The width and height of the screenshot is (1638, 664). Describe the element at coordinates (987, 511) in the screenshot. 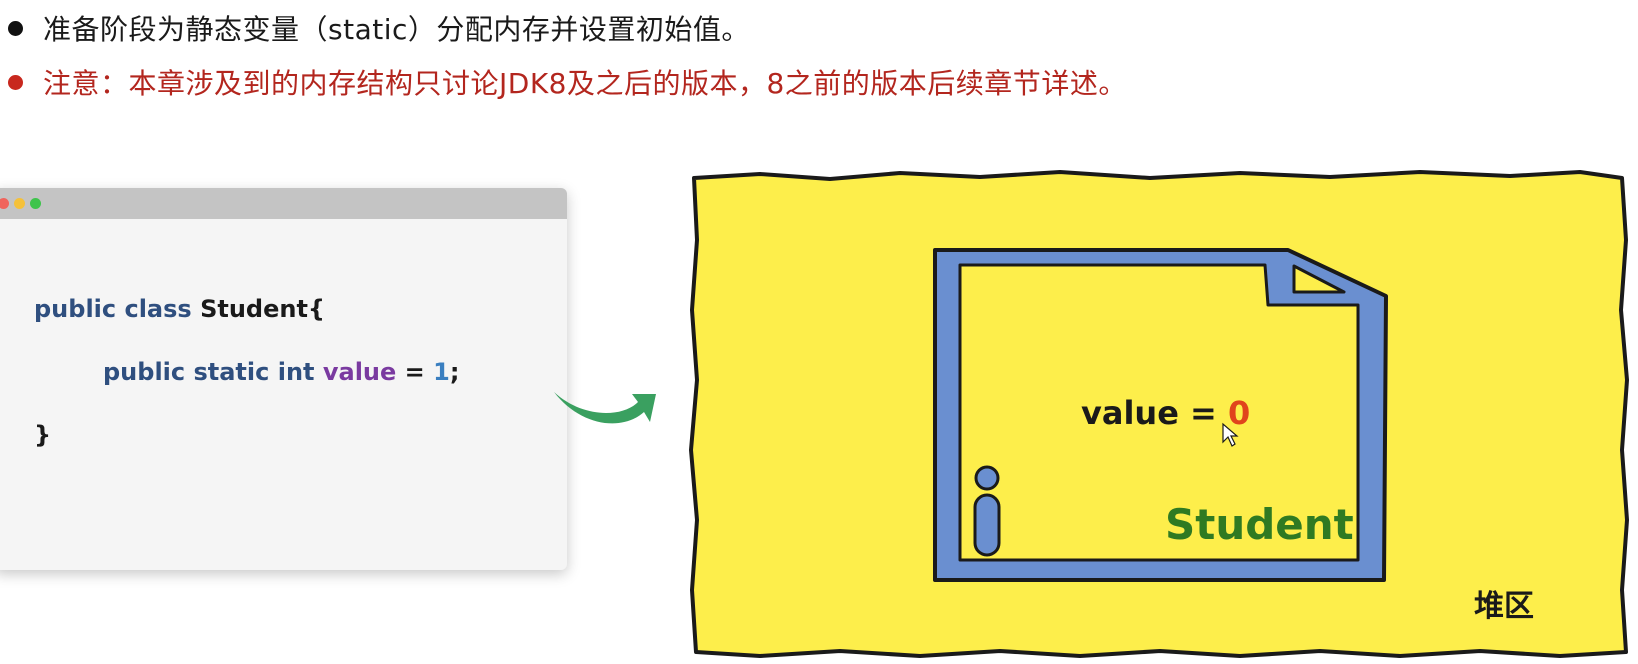

I see `info-icon` at that location.